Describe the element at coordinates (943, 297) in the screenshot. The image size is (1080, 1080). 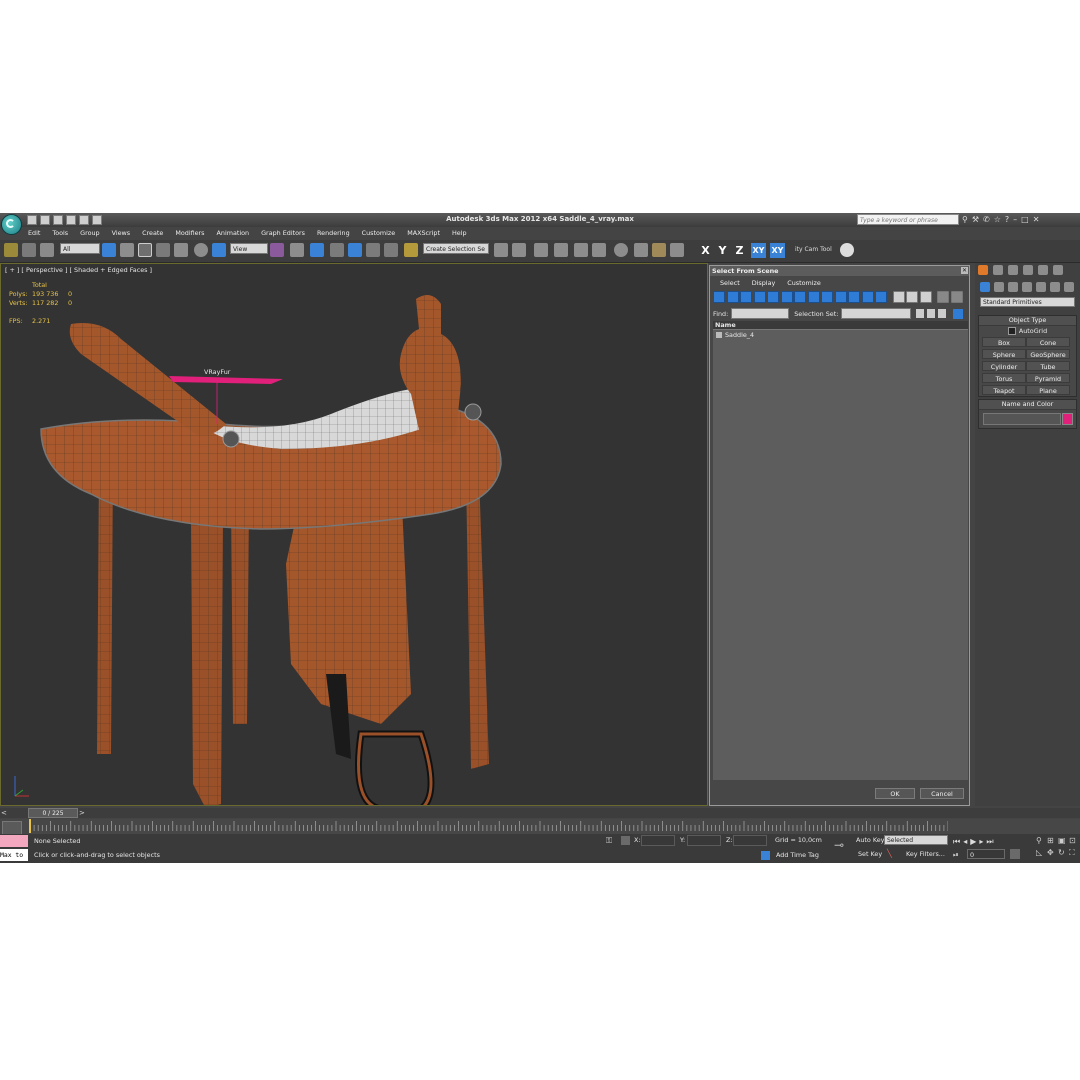
I see `sync-selection-icon` at that location.